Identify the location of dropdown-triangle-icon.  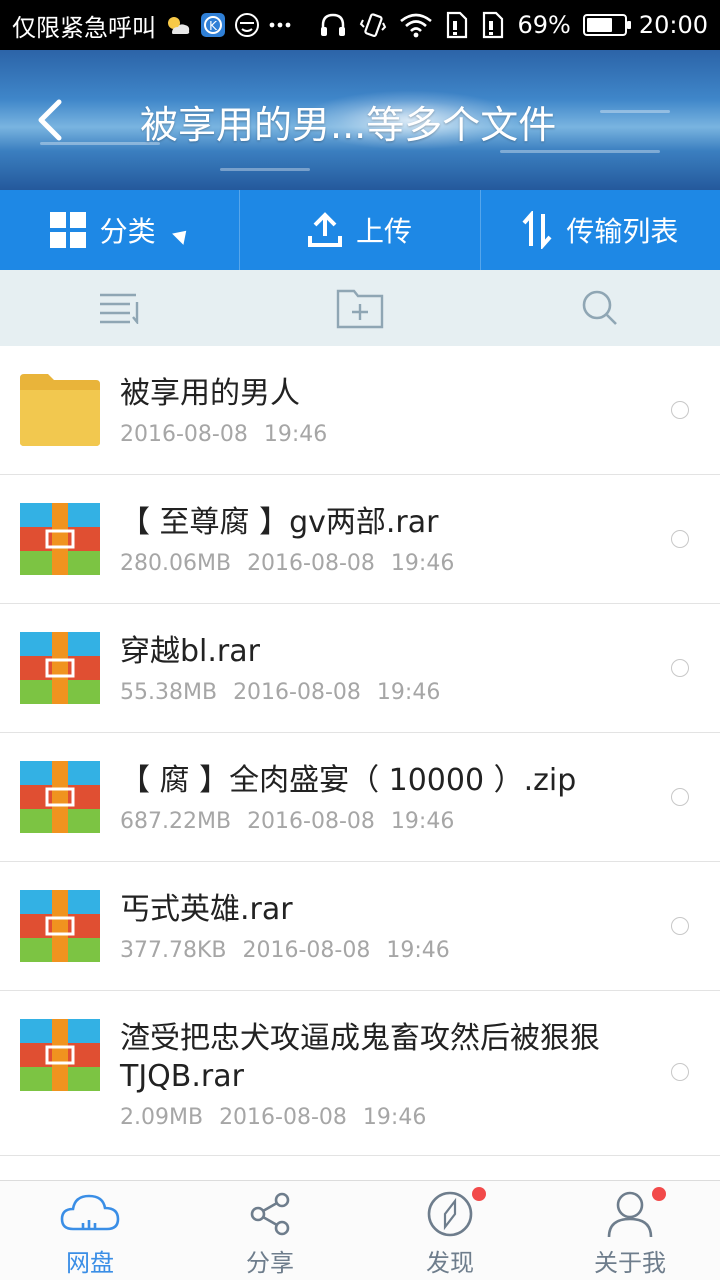
(181, 235).